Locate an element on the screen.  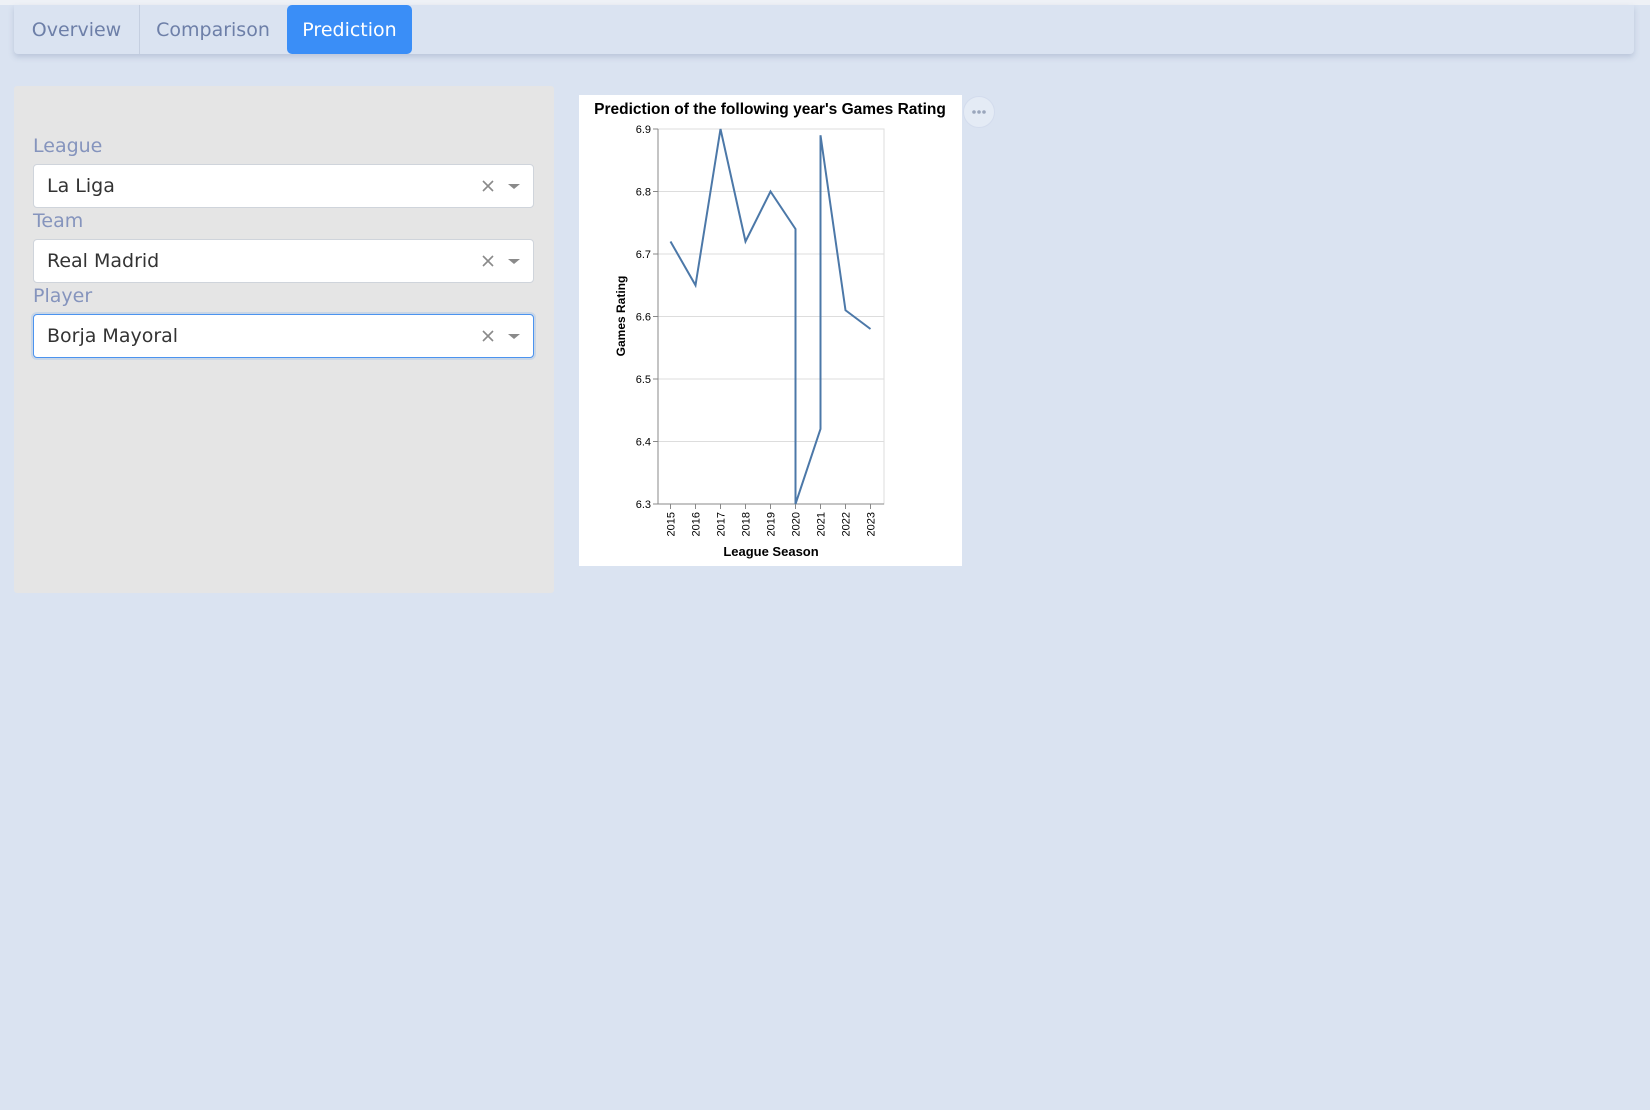
y-tick-label: 6.5 is located at coordinates (643, 380).